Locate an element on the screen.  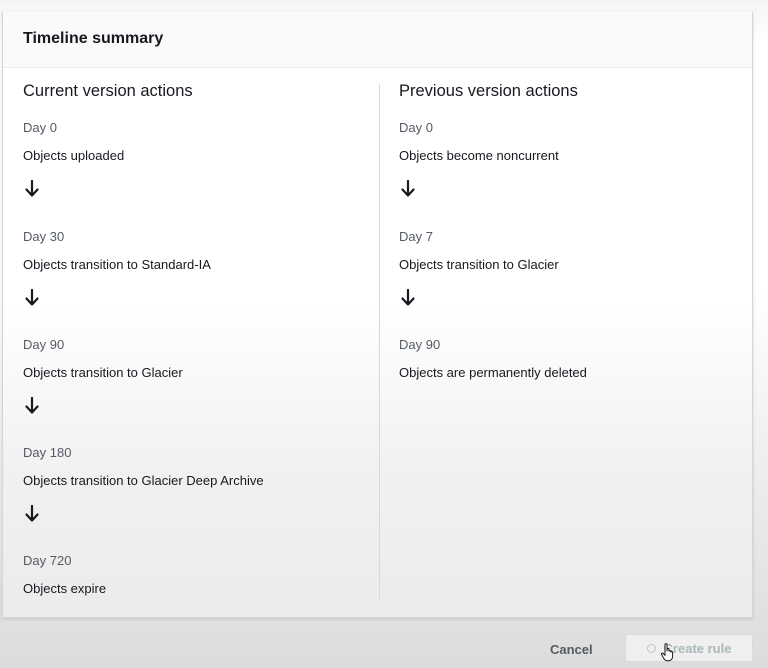
current-version-title: Current version actions is located at coordinates (108, 91).